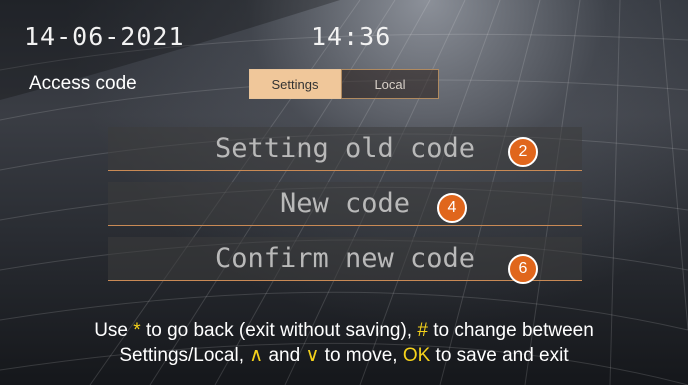 Image resolution: width=688 pixels, height=385 pixels. What do you see at coordinates (422, 330) in the screenshot?
I see `hash-key-hint: #` at bounding box center [422, 330].